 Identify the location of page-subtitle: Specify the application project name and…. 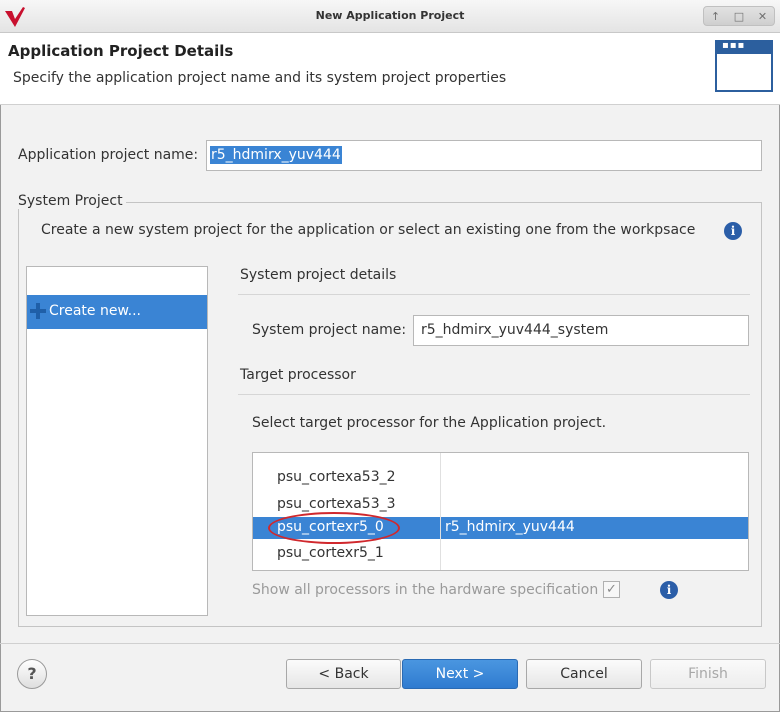
(260, 78).